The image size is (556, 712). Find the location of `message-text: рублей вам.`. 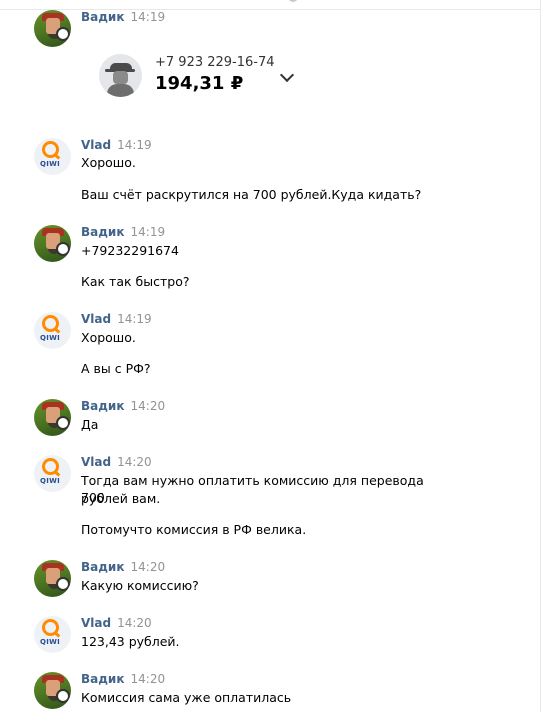

message-text: рублей вам. is located at coordinates (121, 498).